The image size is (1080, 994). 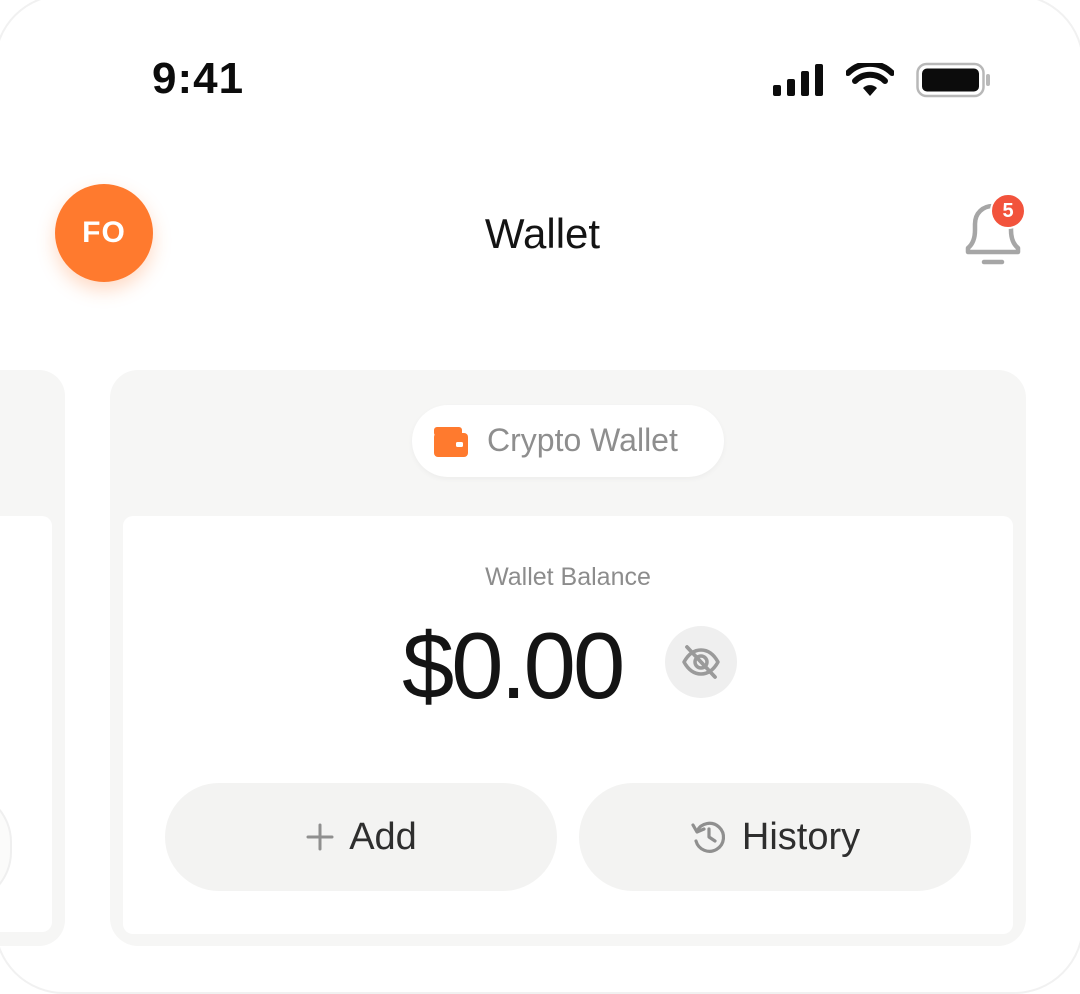 I want to click on wallet-type-chip: Crypto Wallet, so click(x=568, y=441).